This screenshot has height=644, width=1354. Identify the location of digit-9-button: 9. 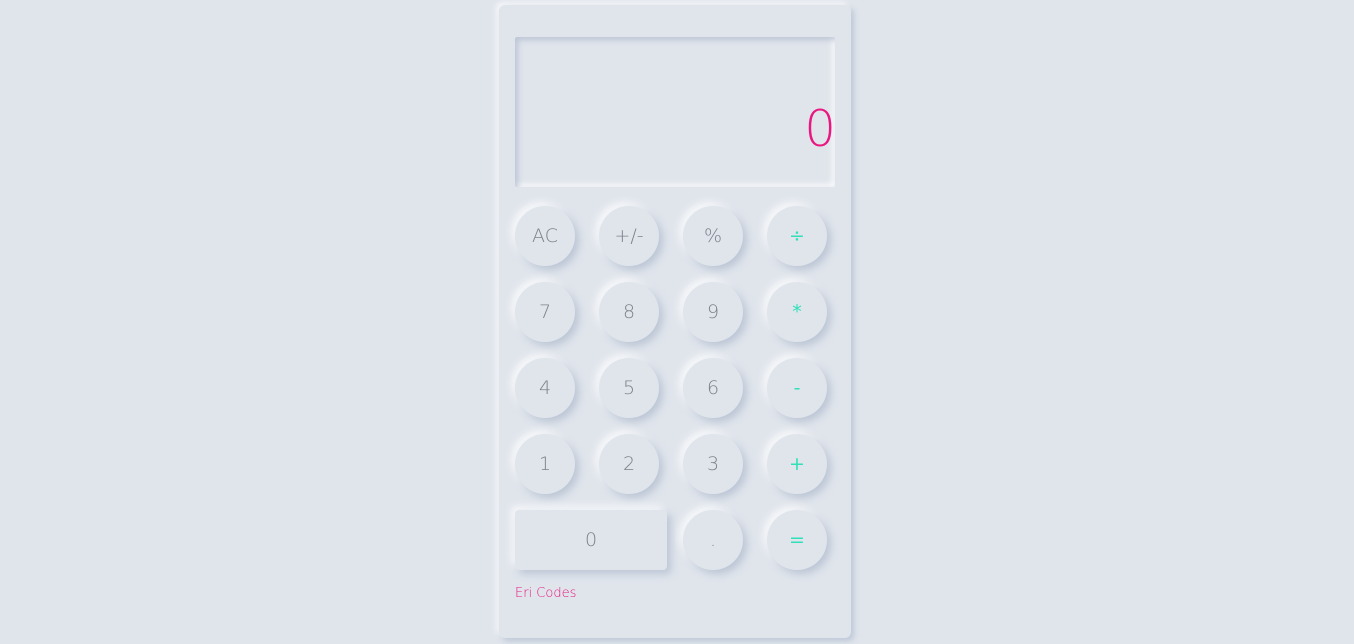
(713, 312).